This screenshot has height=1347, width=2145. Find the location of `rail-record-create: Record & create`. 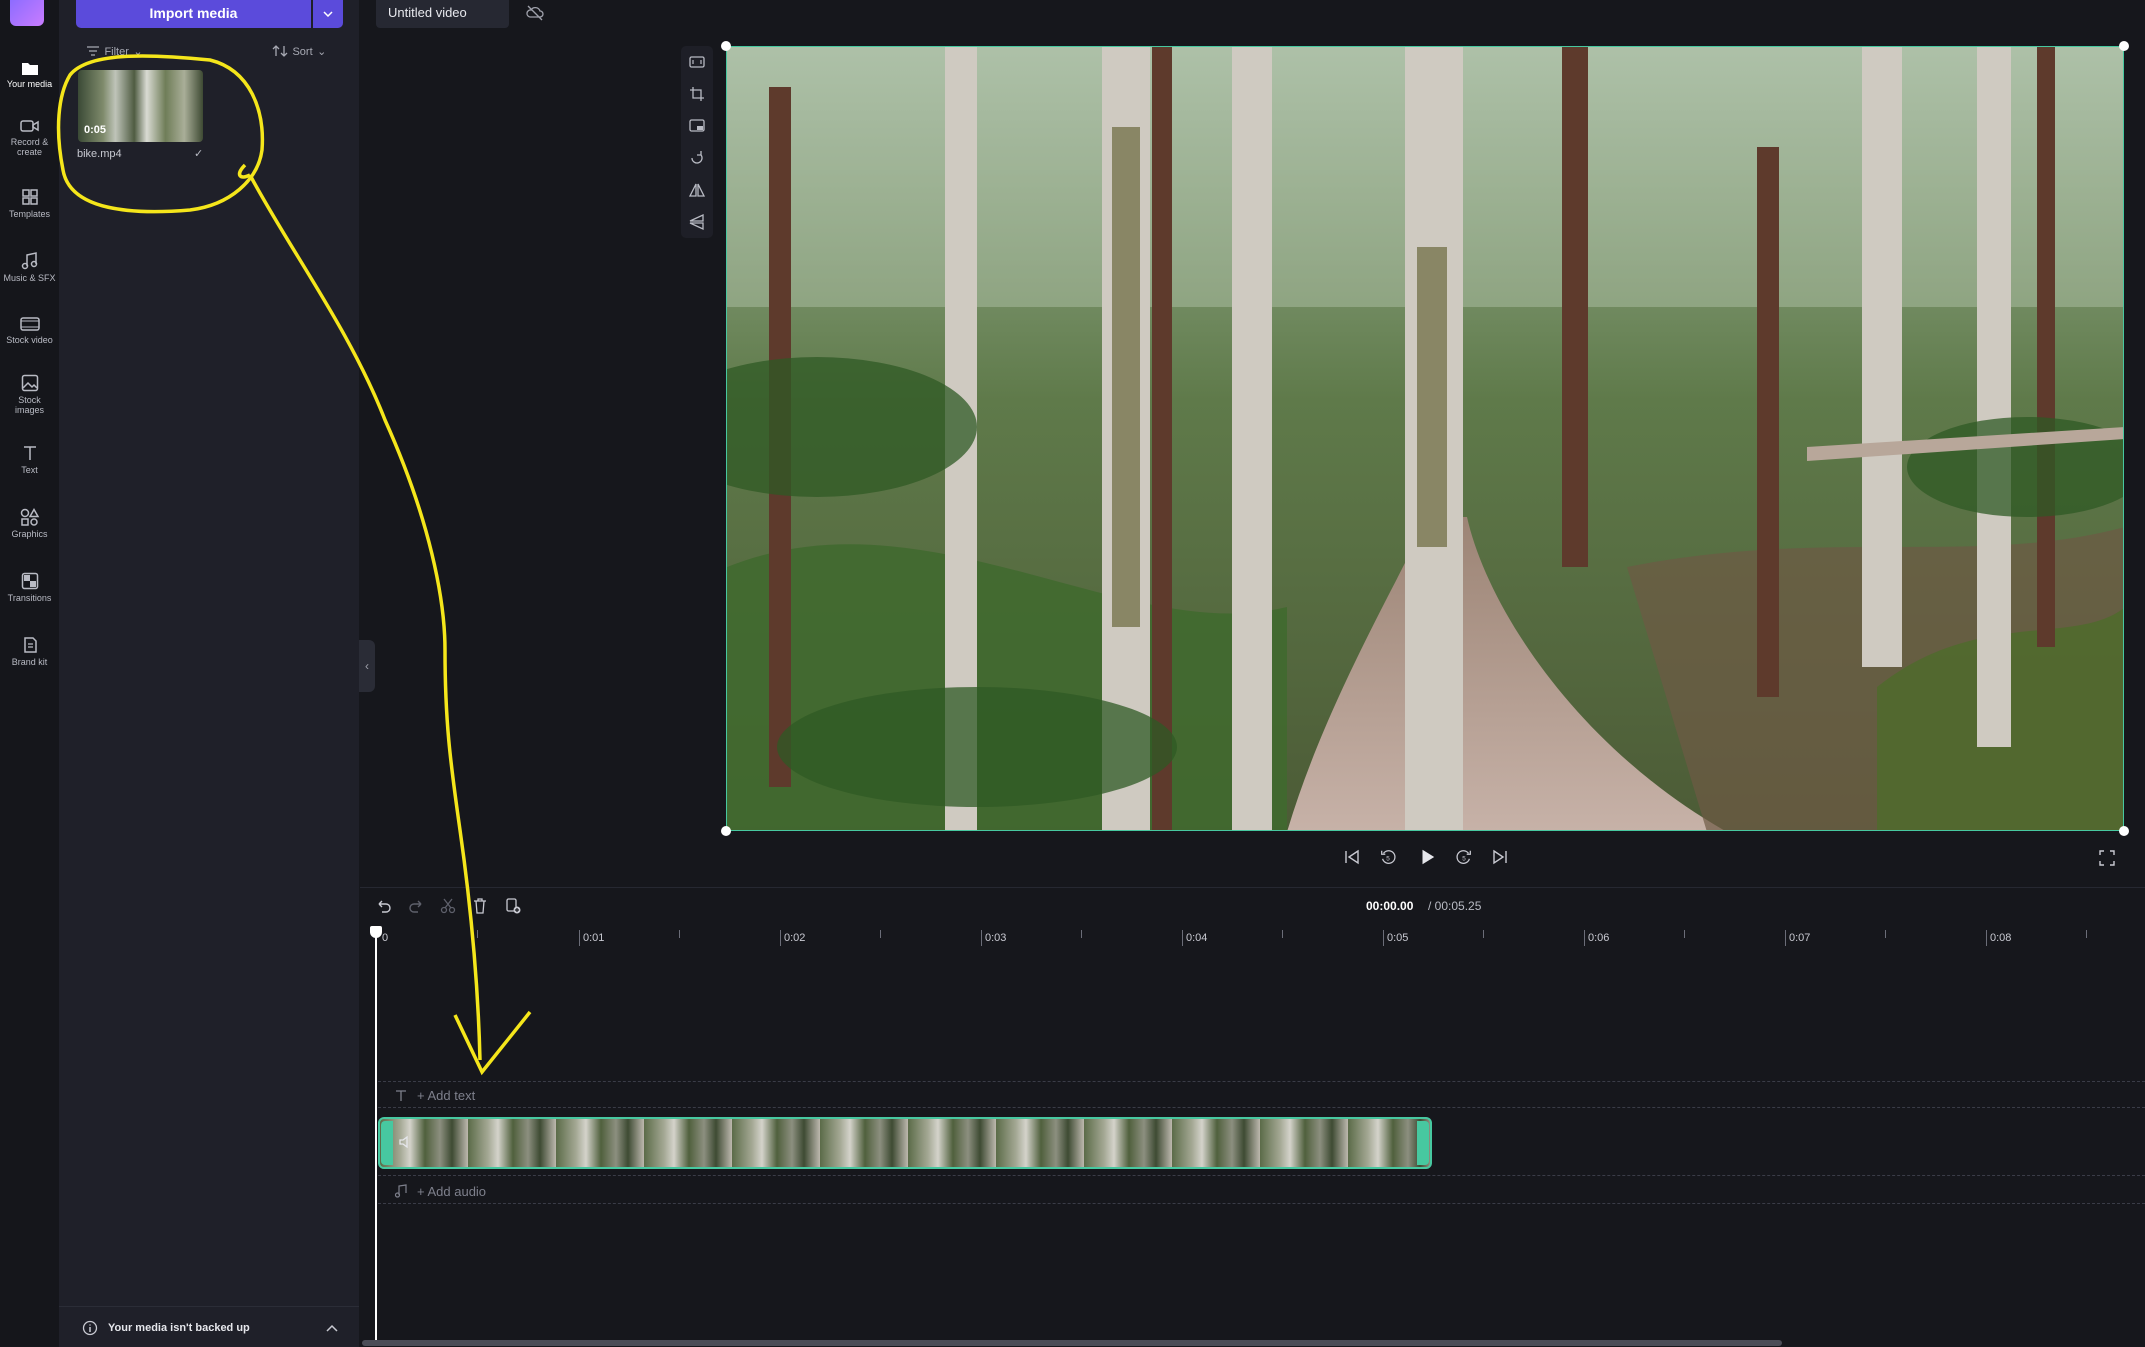

rail-record-create: Record & create is located at coordinates (29, 137).